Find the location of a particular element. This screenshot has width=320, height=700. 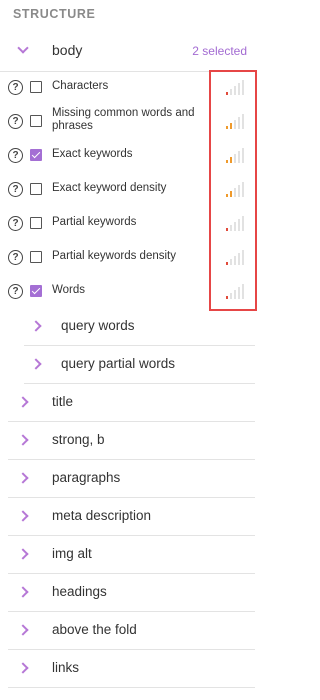

group-label: strong, b is located at coordinates (78, 439).